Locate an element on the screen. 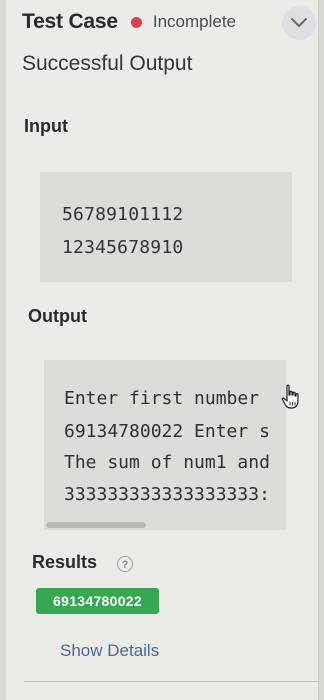  output-line: 69134780022 Enter s is located at coordinates (167, 431).